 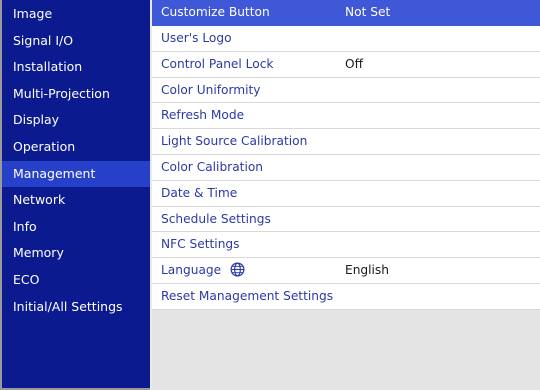 I want to click on row-users-logo: User's Logo, so click(x=346, y=39).